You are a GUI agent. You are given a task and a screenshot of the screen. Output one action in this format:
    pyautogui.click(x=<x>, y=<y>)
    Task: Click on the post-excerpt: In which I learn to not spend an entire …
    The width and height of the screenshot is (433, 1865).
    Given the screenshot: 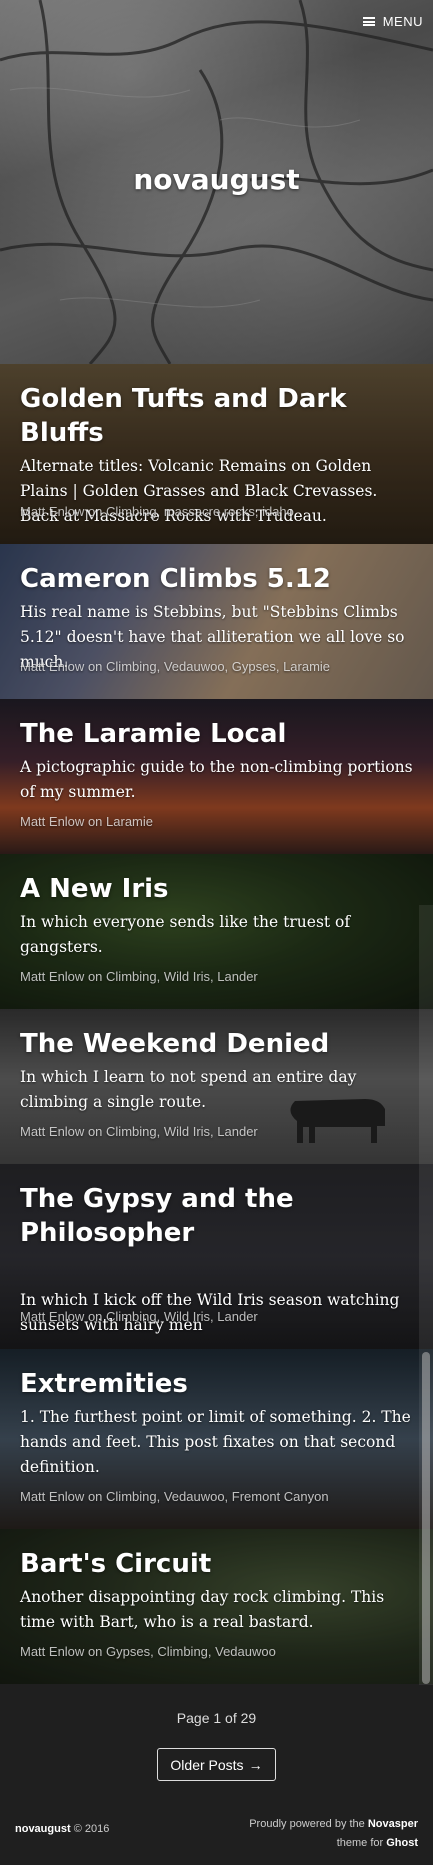 What is the action you would take?
    pyautogui.click(x=188, y=1089)
    